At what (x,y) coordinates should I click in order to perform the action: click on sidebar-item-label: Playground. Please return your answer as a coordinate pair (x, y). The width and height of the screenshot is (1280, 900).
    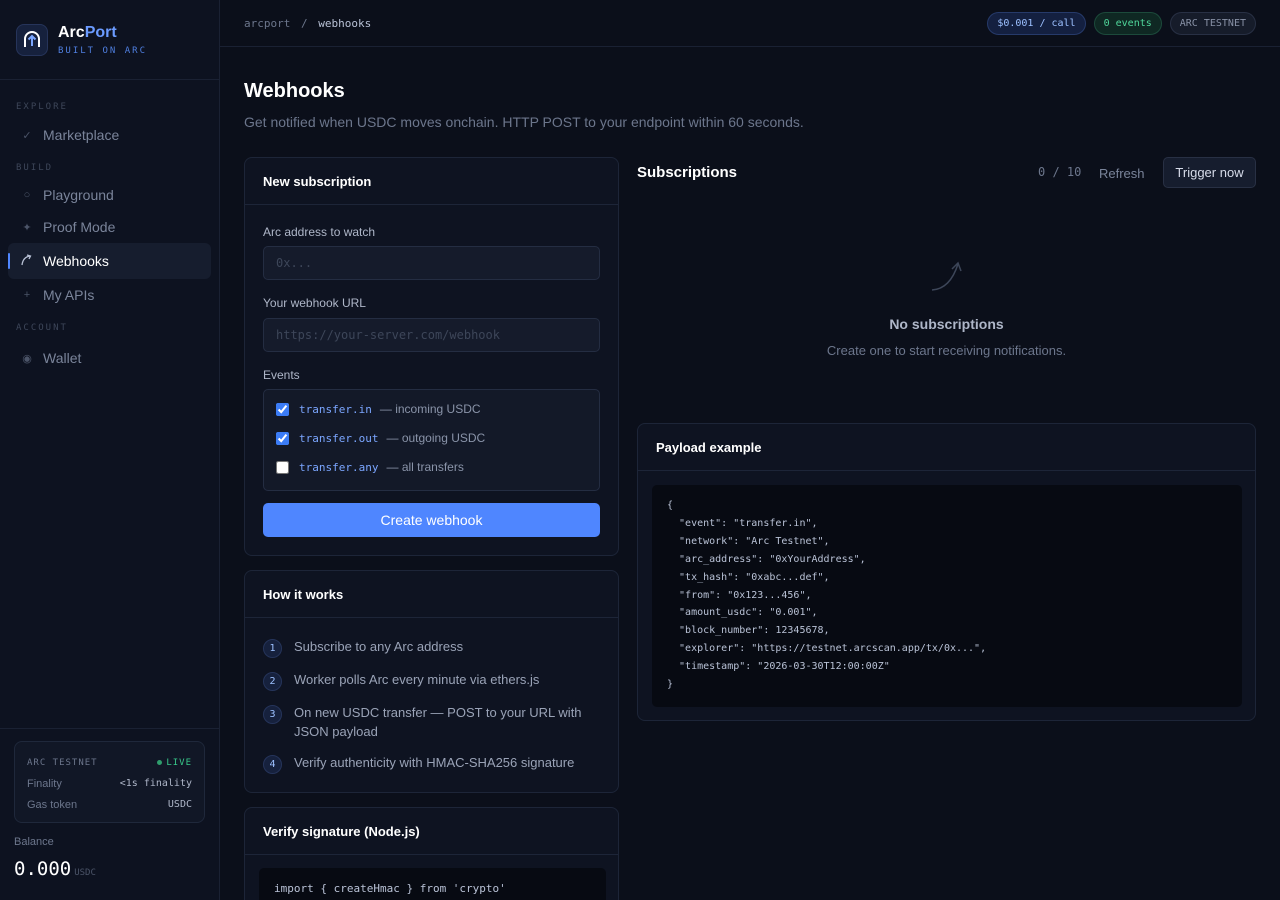
    Looking at the image, I should click on (78, 195).